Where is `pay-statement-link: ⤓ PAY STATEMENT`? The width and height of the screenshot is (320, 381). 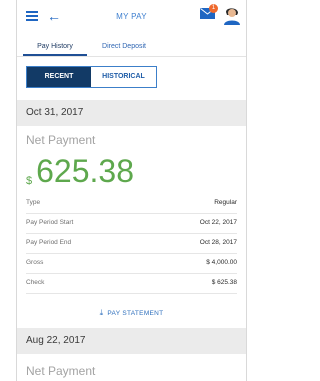
pay-statement-link: ⤓ PAY STATEMENT is located at coordinates (131, 313).